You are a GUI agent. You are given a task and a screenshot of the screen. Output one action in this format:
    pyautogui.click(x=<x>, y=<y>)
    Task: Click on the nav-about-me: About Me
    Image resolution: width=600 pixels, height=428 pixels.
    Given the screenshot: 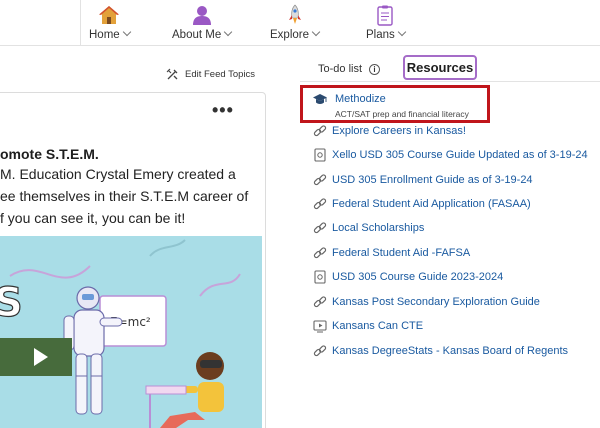 What is the action you would take?
    pyautogui.click(x=202, y=22)
    